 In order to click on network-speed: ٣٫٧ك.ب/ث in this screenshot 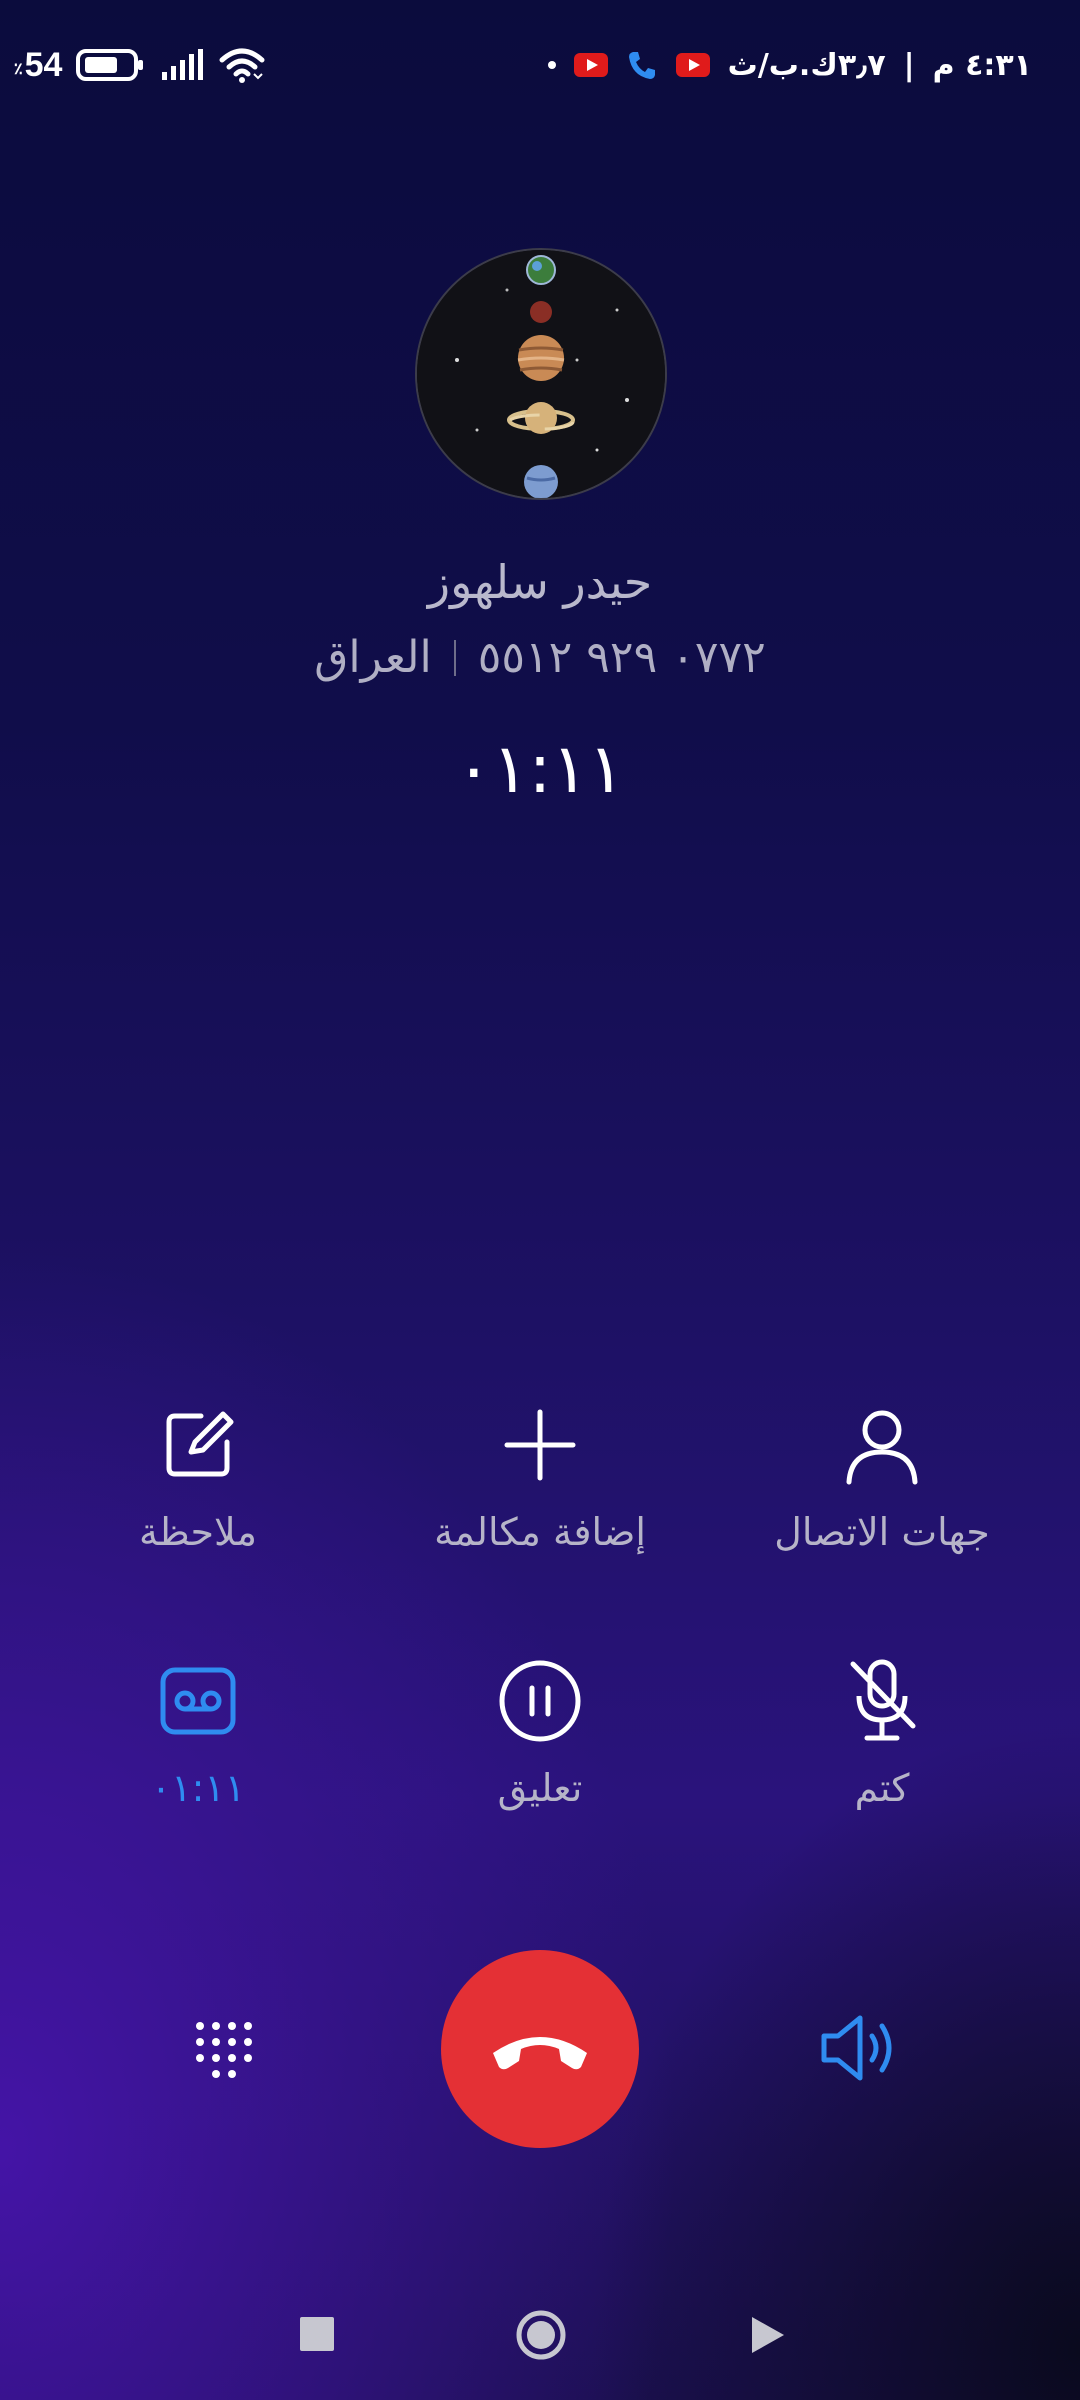, I will do `click(806, 65)`.